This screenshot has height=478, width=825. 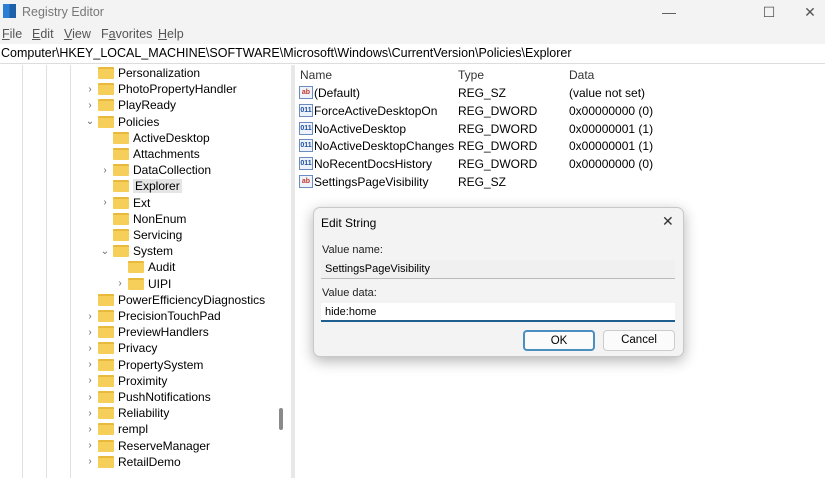 I want to click on tree-item: › PrecisionTouchPad, so click(x=152, y=316).